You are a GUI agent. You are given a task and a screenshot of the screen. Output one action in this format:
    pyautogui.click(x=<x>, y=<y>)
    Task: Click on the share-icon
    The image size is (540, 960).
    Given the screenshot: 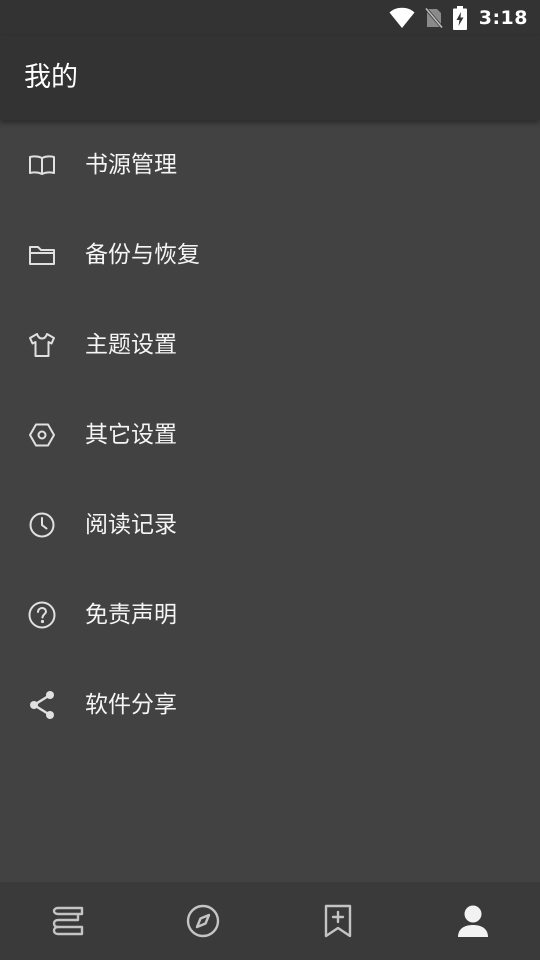 What is the action you would take?
    pyautogui.click(x=42, y=705)
    